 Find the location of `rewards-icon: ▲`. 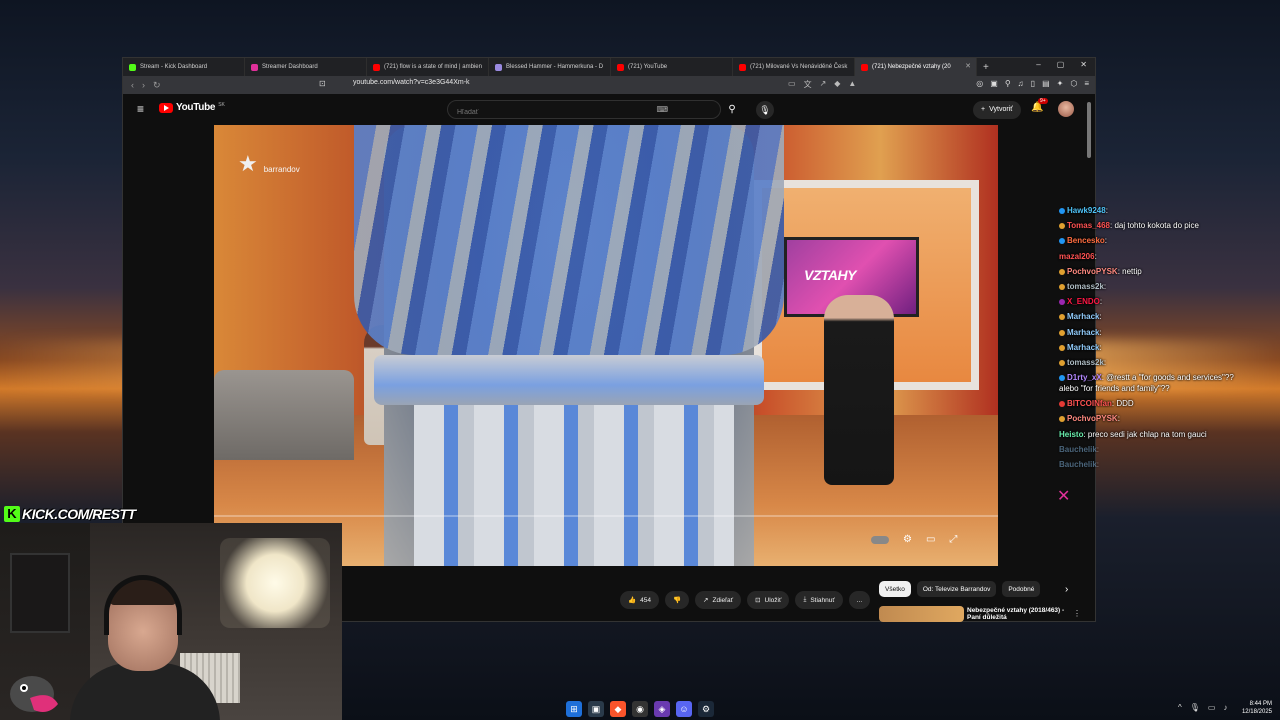

rewards-icon: ▲ is located at coordinates (852, 84).